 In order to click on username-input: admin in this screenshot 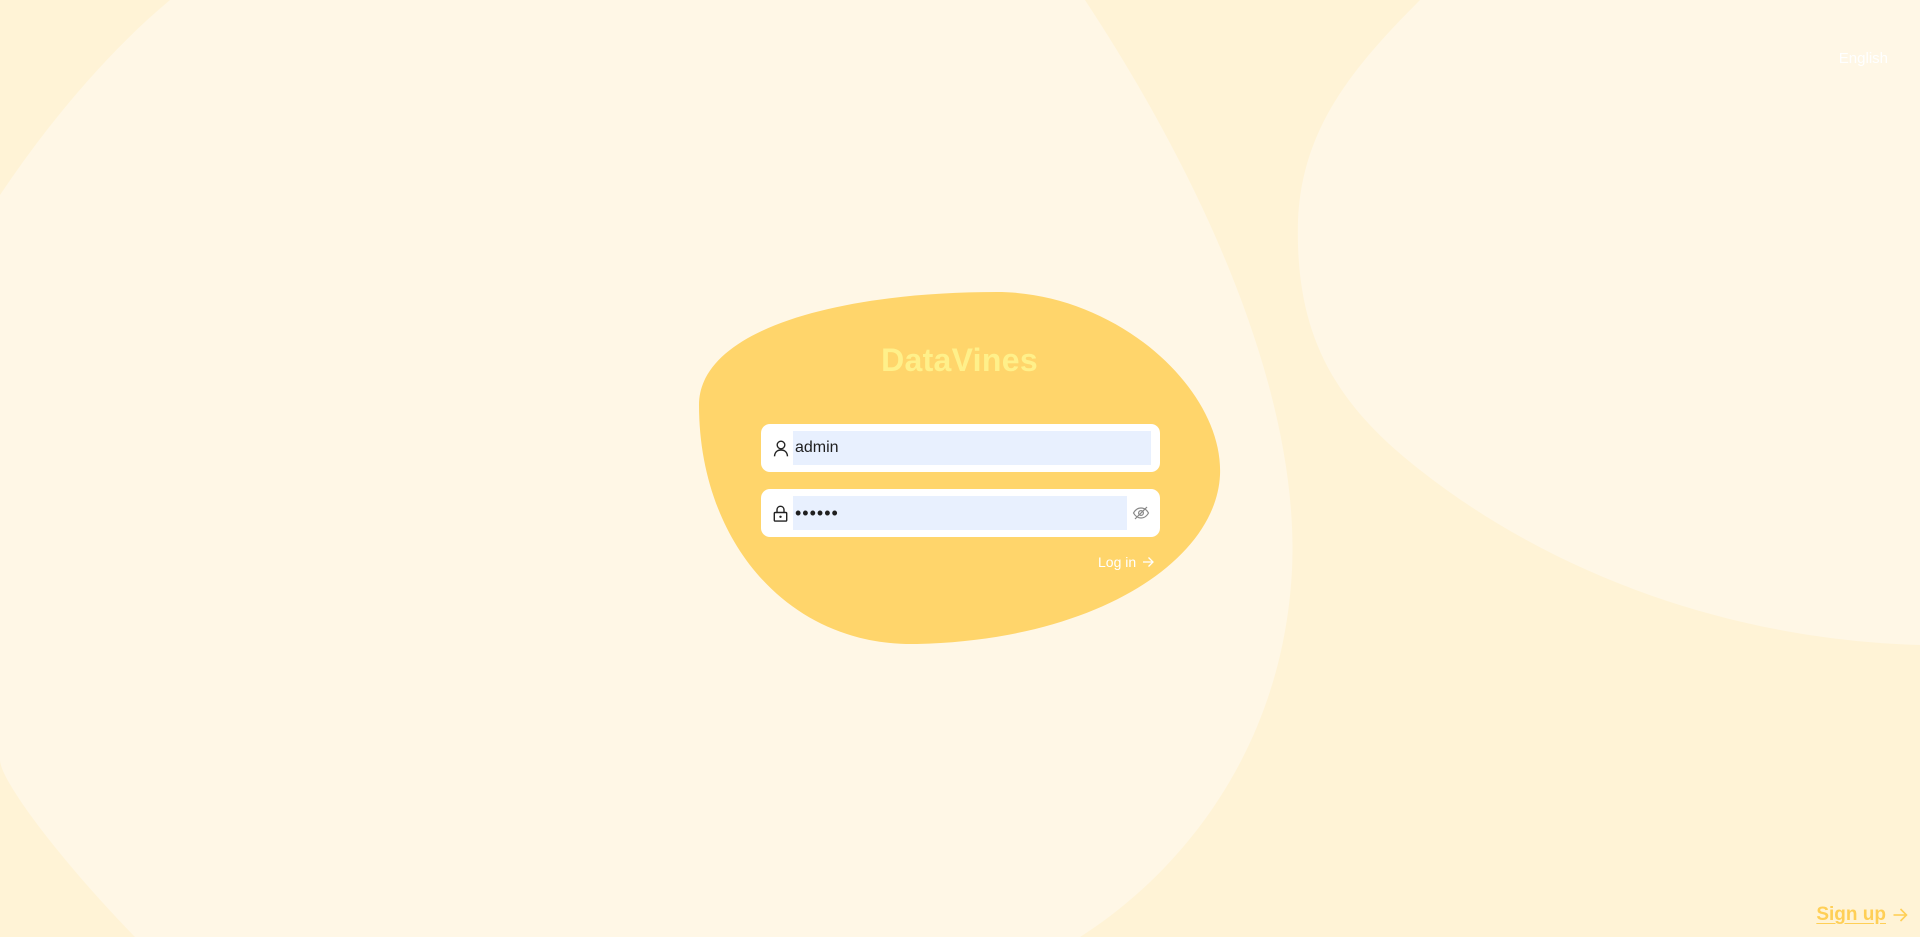, I will do `click(972, 448)`.